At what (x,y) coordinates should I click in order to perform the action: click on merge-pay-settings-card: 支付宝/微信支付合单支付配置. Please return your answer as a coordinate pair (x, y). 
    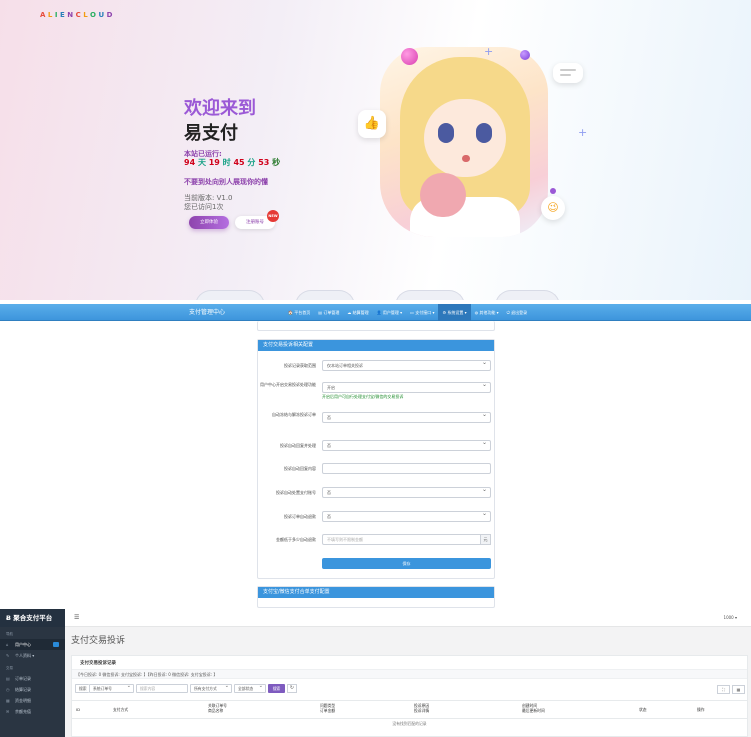
    Looking at the image, I should click on (376, 597).